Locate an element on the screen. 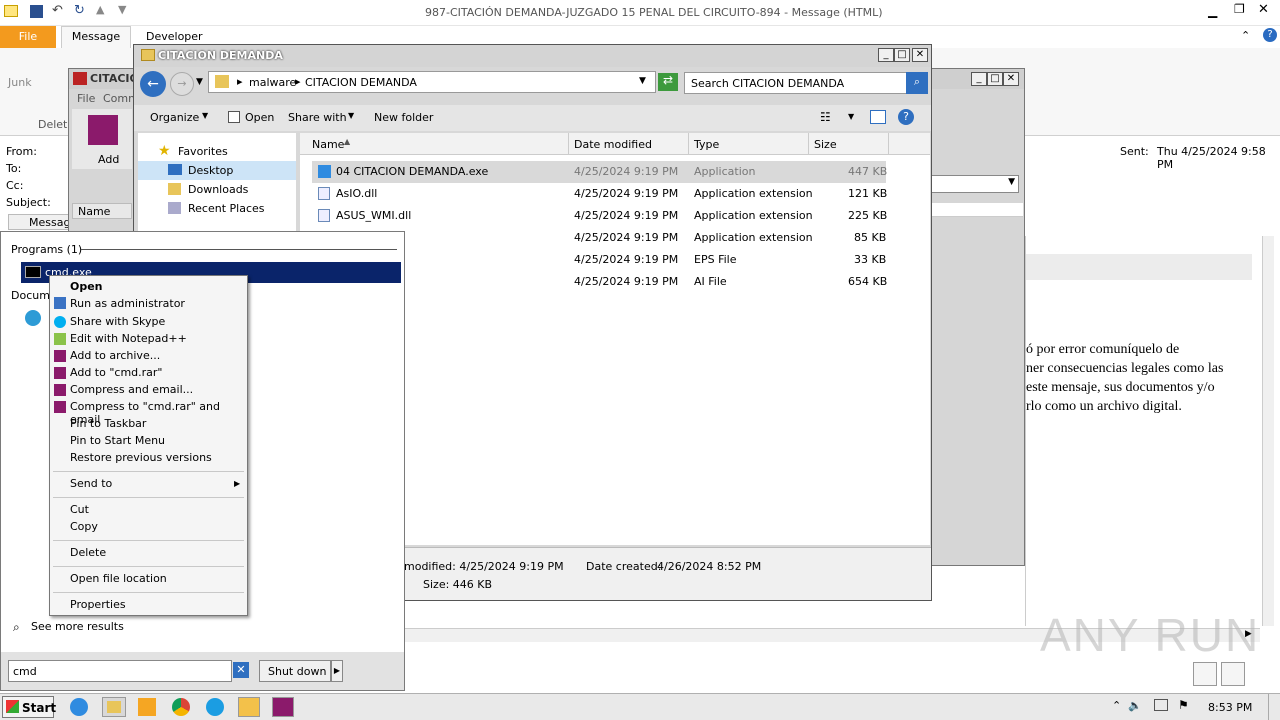  menu-edit-notepad: Edit with Notepad++ is located at coordinates (128, 338).